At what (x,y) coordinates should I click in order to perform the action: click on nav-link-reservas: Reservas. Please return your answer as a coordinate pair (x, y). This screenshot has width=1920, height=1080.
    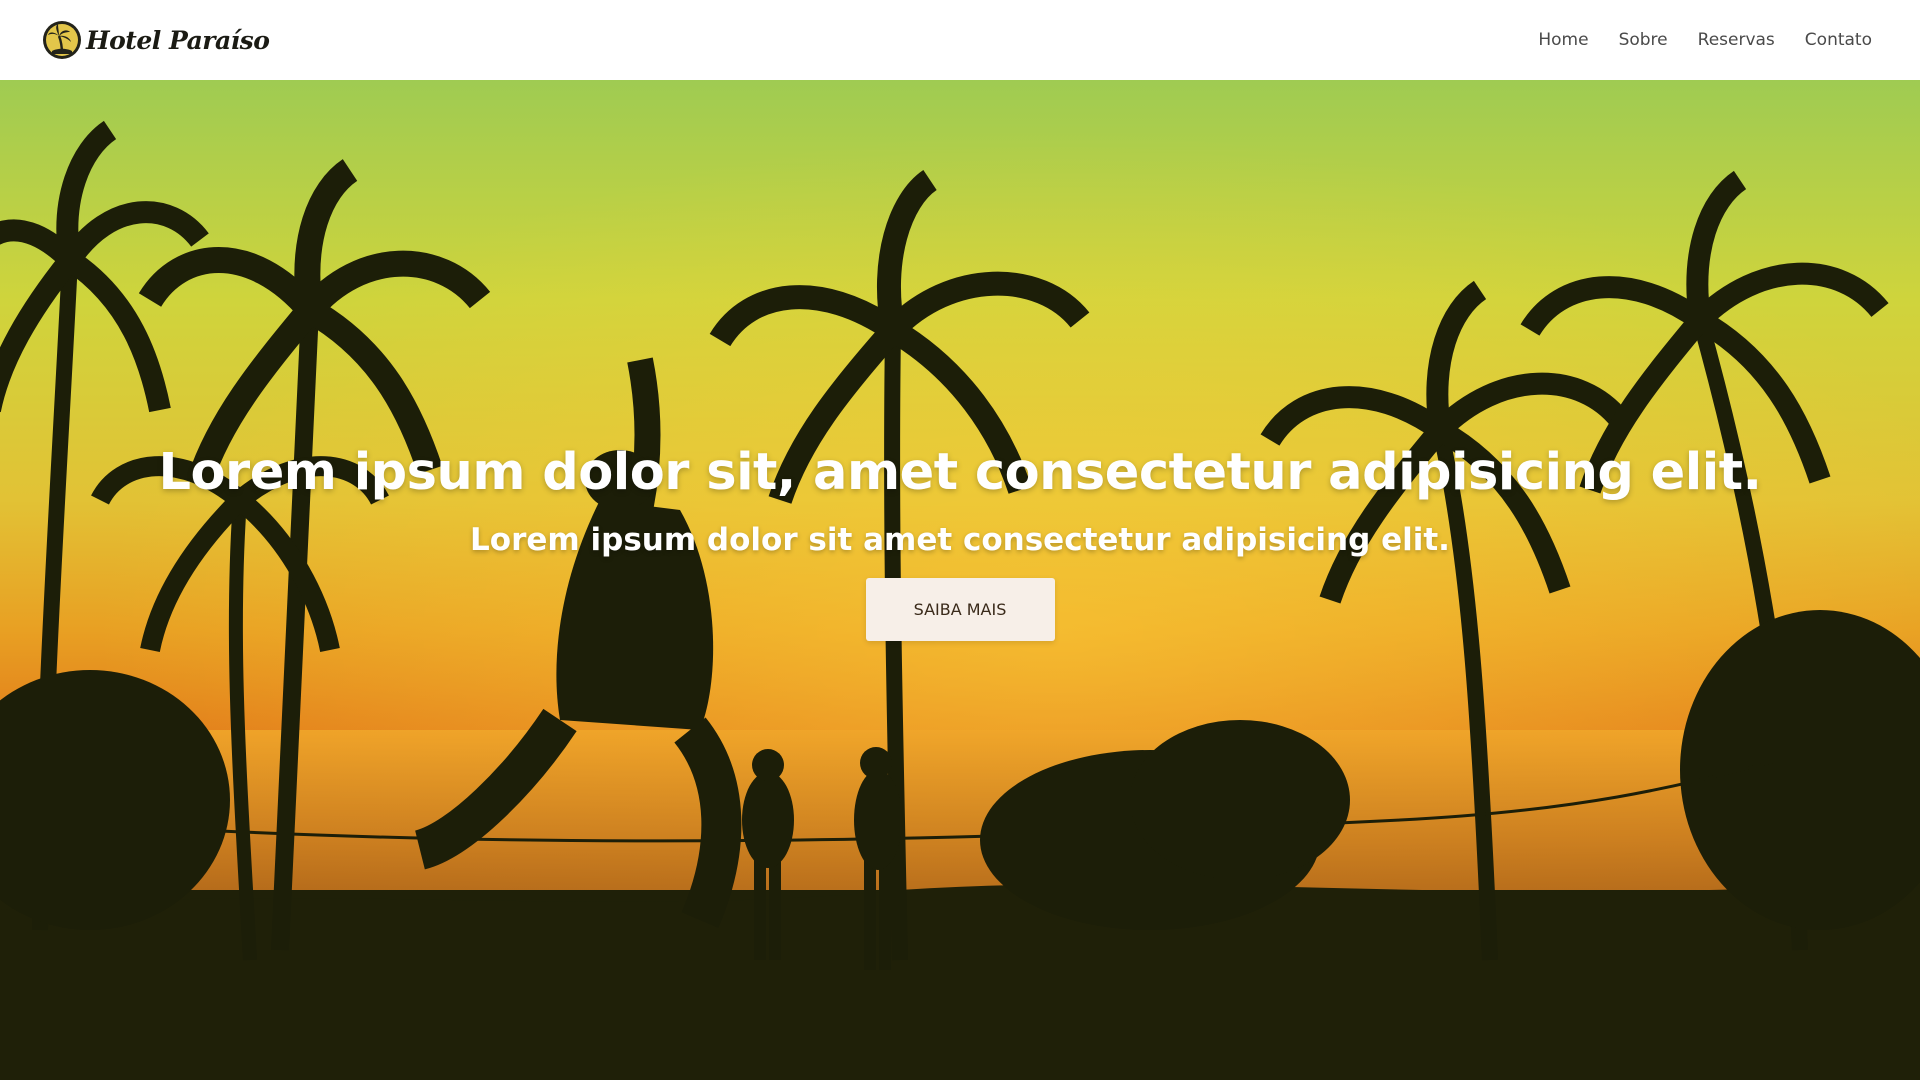
    Looking at the image, I should click on (1736, 40).